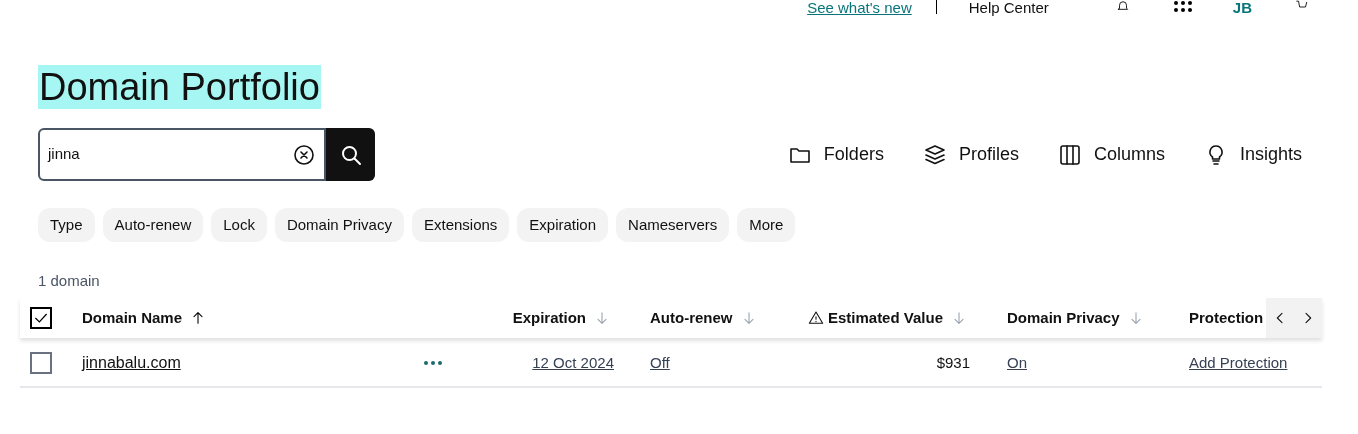 This screenshot has width=1358, height=434. I want to click on privacy-status: On, so click(1017, 363).